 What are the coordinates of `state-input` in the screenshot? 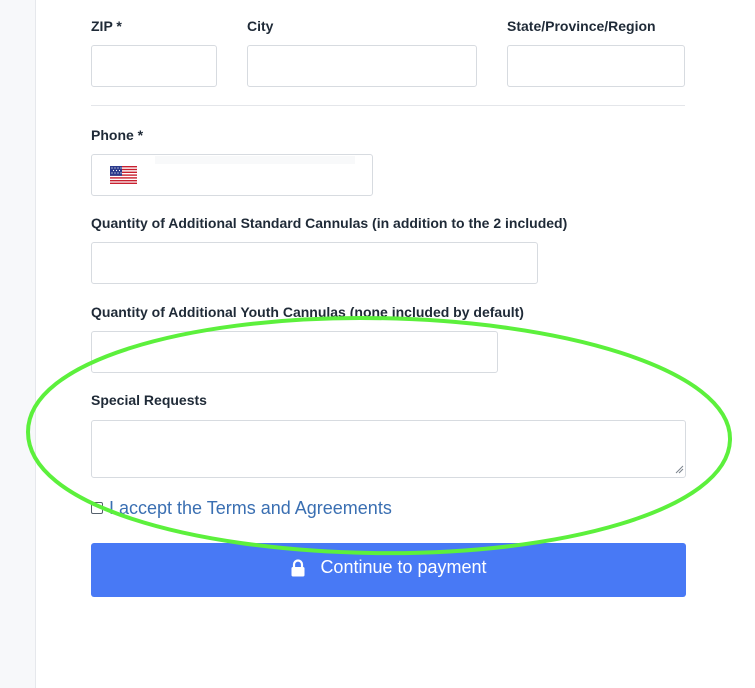 It's located at (596, 66).